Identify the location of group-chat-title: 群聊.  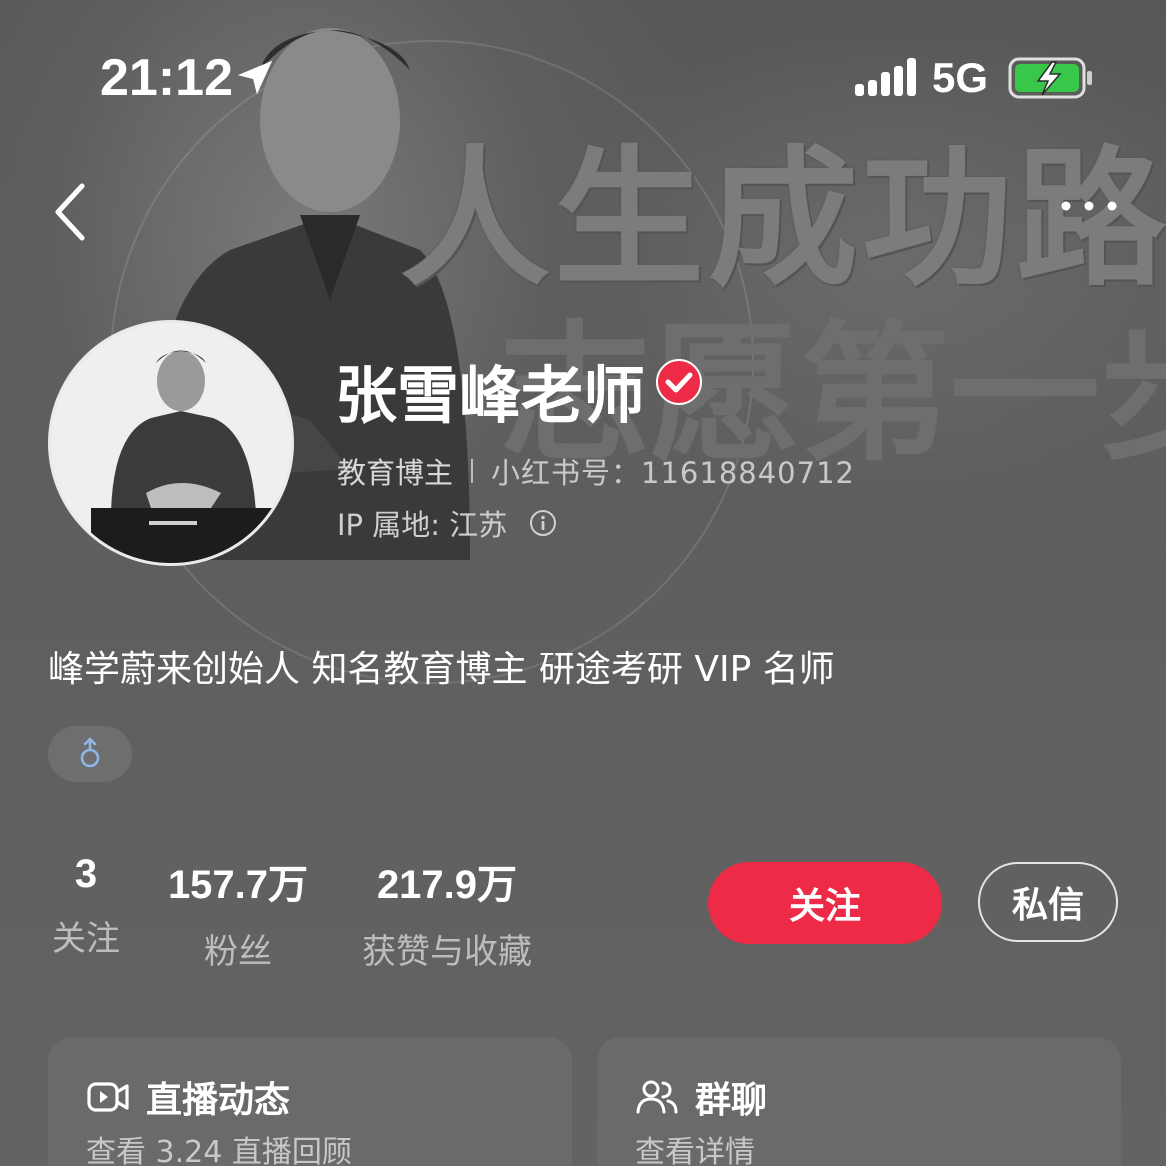
(731, 1100).